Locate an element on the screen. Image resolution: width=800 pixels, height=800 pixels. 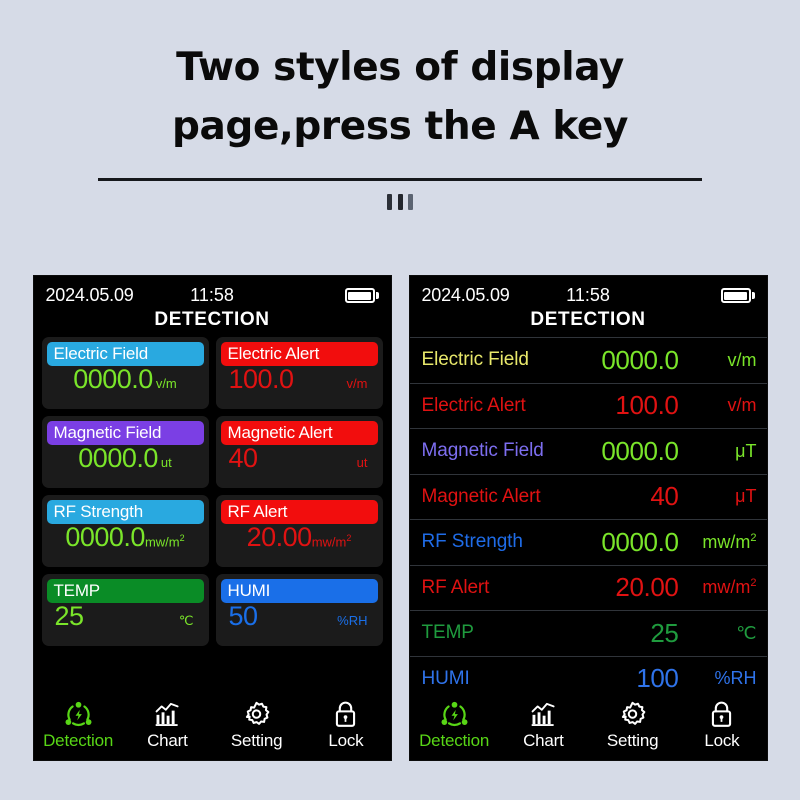
measurement-card: HUMI 50 %RH is located at coordinates (299, 610).